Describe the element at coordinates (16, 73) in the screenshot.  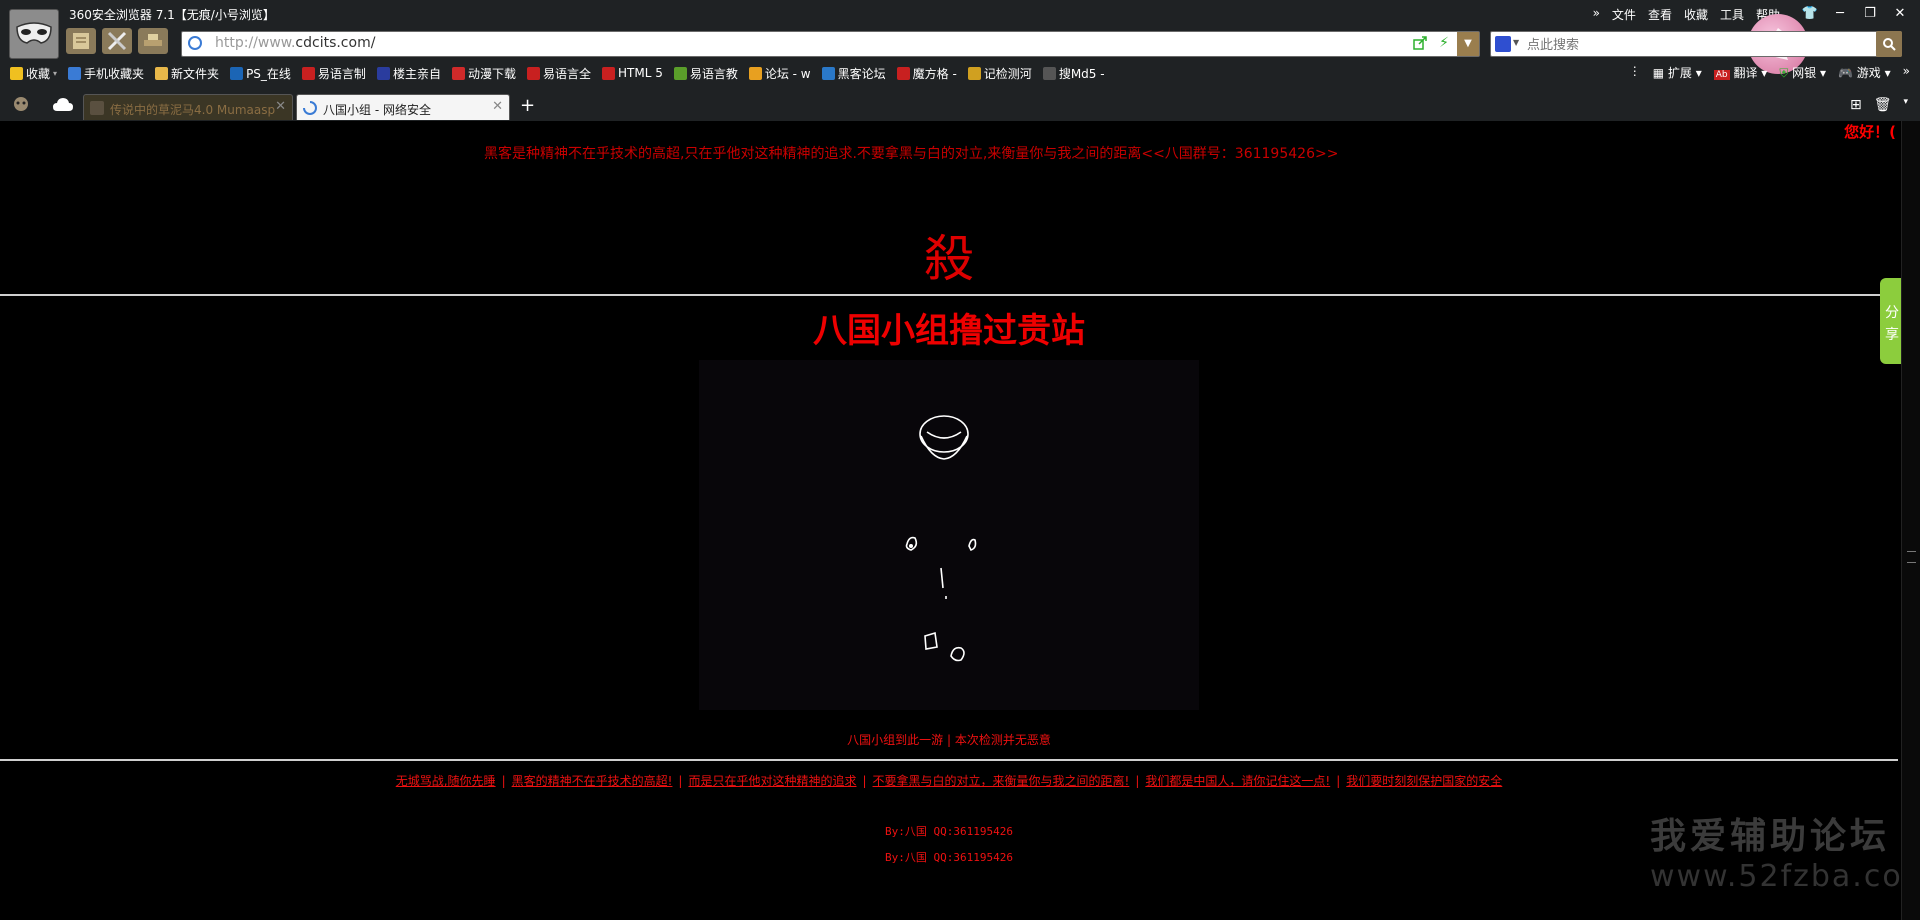
I see `star-icon` at that location.